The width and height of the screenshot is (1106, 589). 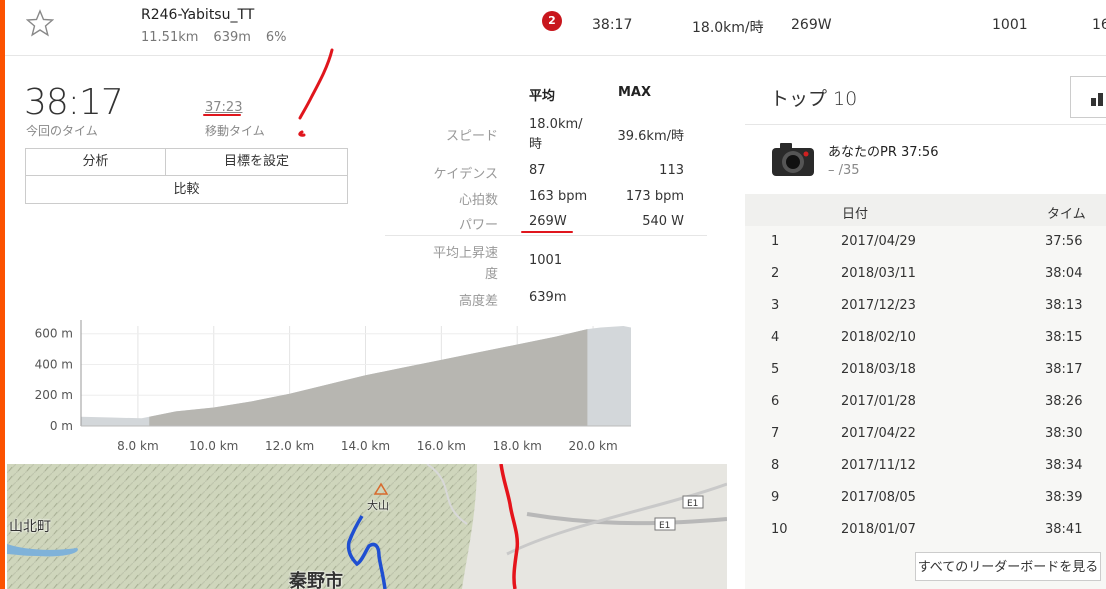 I want to click on stat-label-speed: スピード, so click(x=471, y=136).